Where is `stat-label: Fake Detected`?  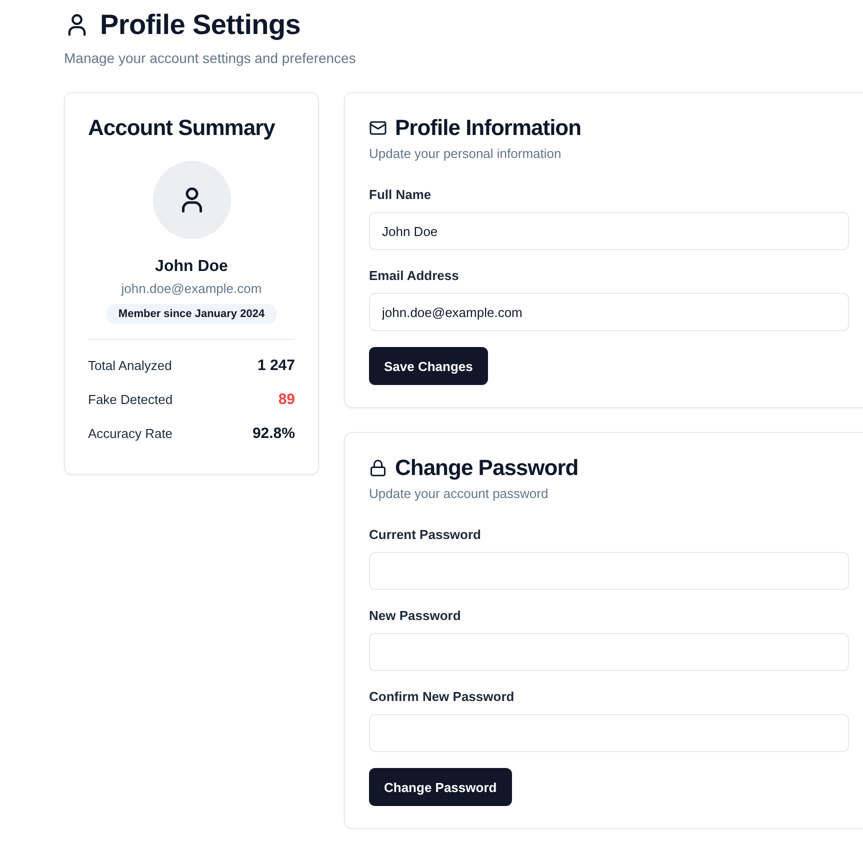 stat-label: Fake Detected is located at coordinates (130, 399).